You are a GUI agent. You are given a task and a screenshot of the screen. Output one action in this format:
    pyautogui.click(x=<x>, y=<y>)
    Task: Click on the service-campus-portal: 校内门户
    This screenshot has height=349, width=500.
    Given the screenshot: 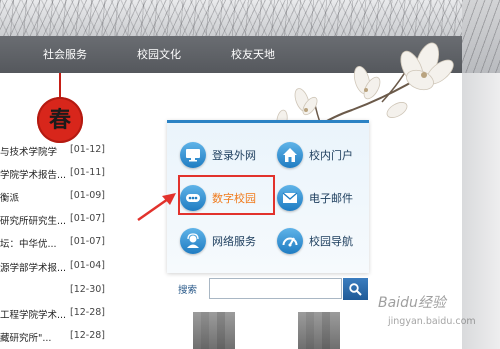 What is the action you would take?
    pyautogui.click(x=322, y=155)
    